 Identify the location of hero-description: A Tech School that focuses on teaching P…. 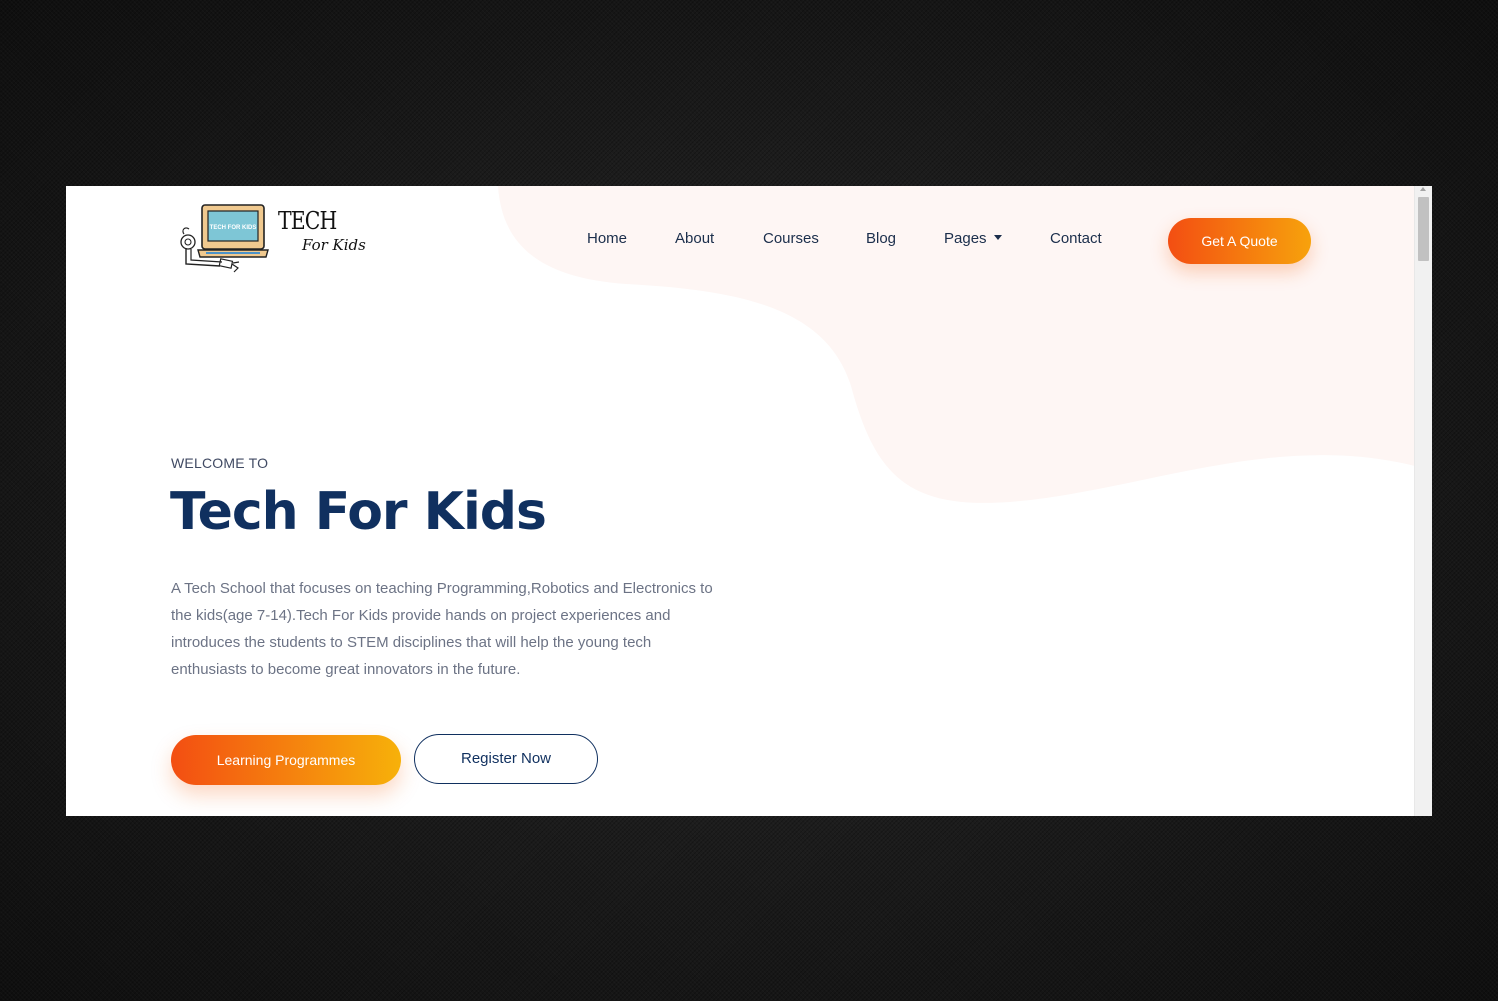
(442, 629).